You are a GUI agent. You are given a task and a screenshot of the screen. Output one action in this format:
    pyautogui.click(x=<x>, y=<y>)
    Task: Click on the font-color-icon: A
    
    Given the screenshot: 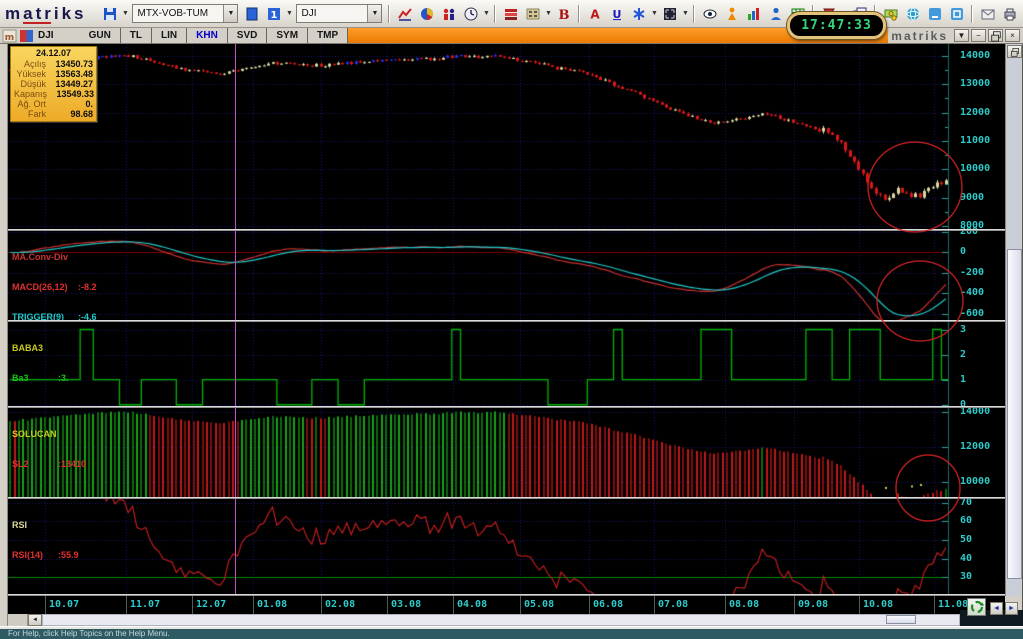 What is the action you would take?
    pyautogui.click(x=594, y=13)
    